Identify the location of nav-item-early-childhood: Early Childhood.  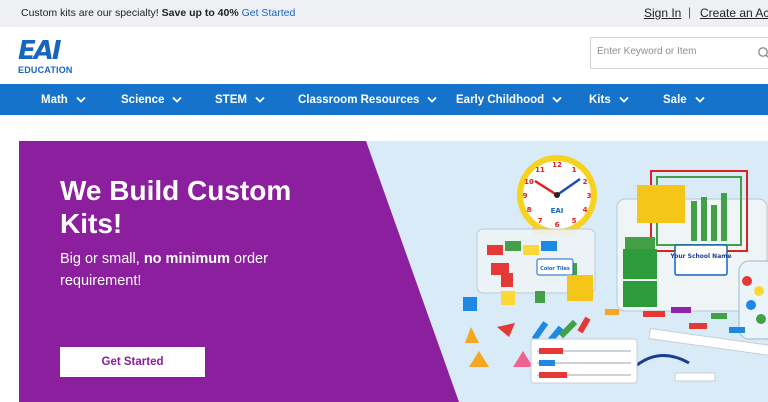
(509, 99).